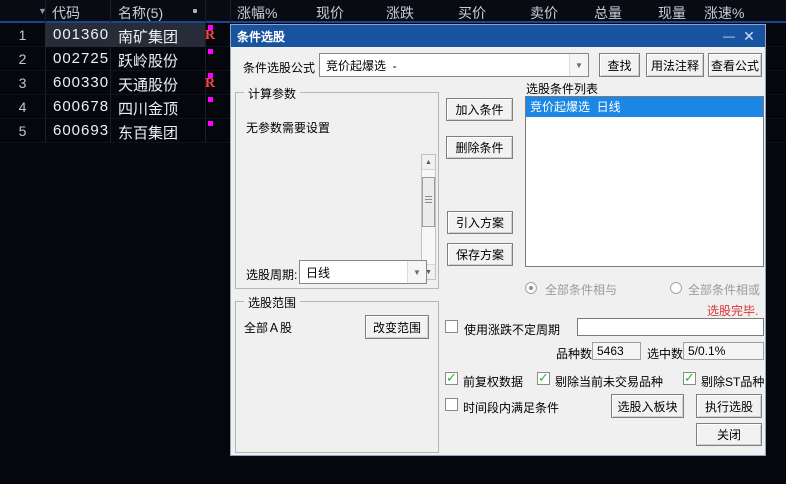 Image resolution: width=786 pixels, height=484 pixels. Describe the element at coordinates (337, 373) in the screenshot. I see `range-group: 选股范围 全部Ａ股 改变范围` at that location.